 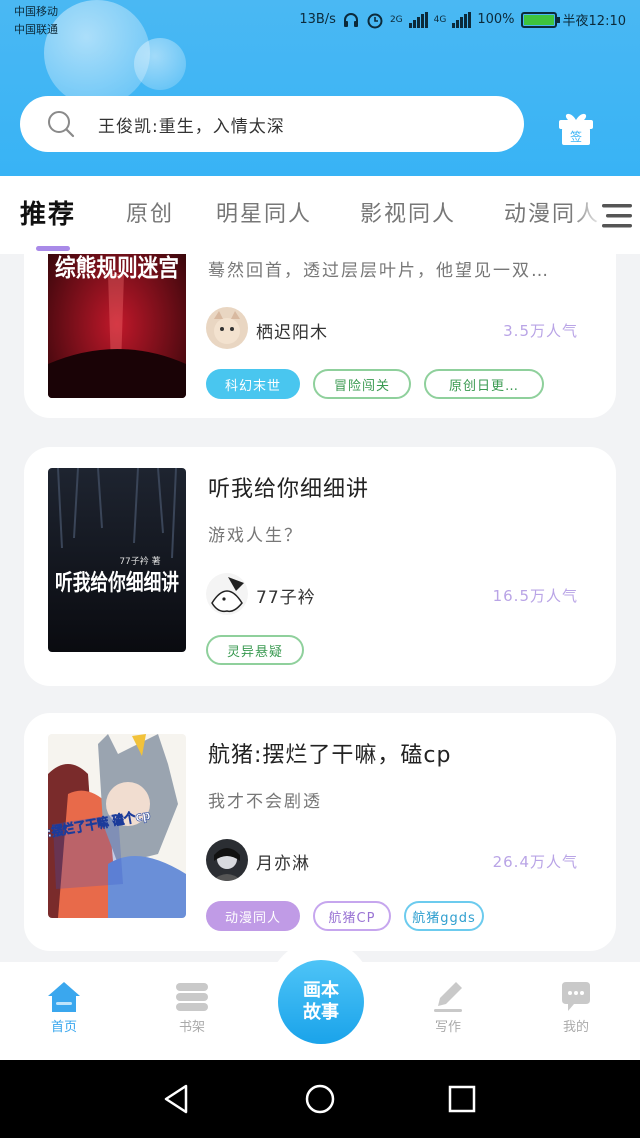 I want to click on clock: 半夜12:10, so click(x=594, y=21).